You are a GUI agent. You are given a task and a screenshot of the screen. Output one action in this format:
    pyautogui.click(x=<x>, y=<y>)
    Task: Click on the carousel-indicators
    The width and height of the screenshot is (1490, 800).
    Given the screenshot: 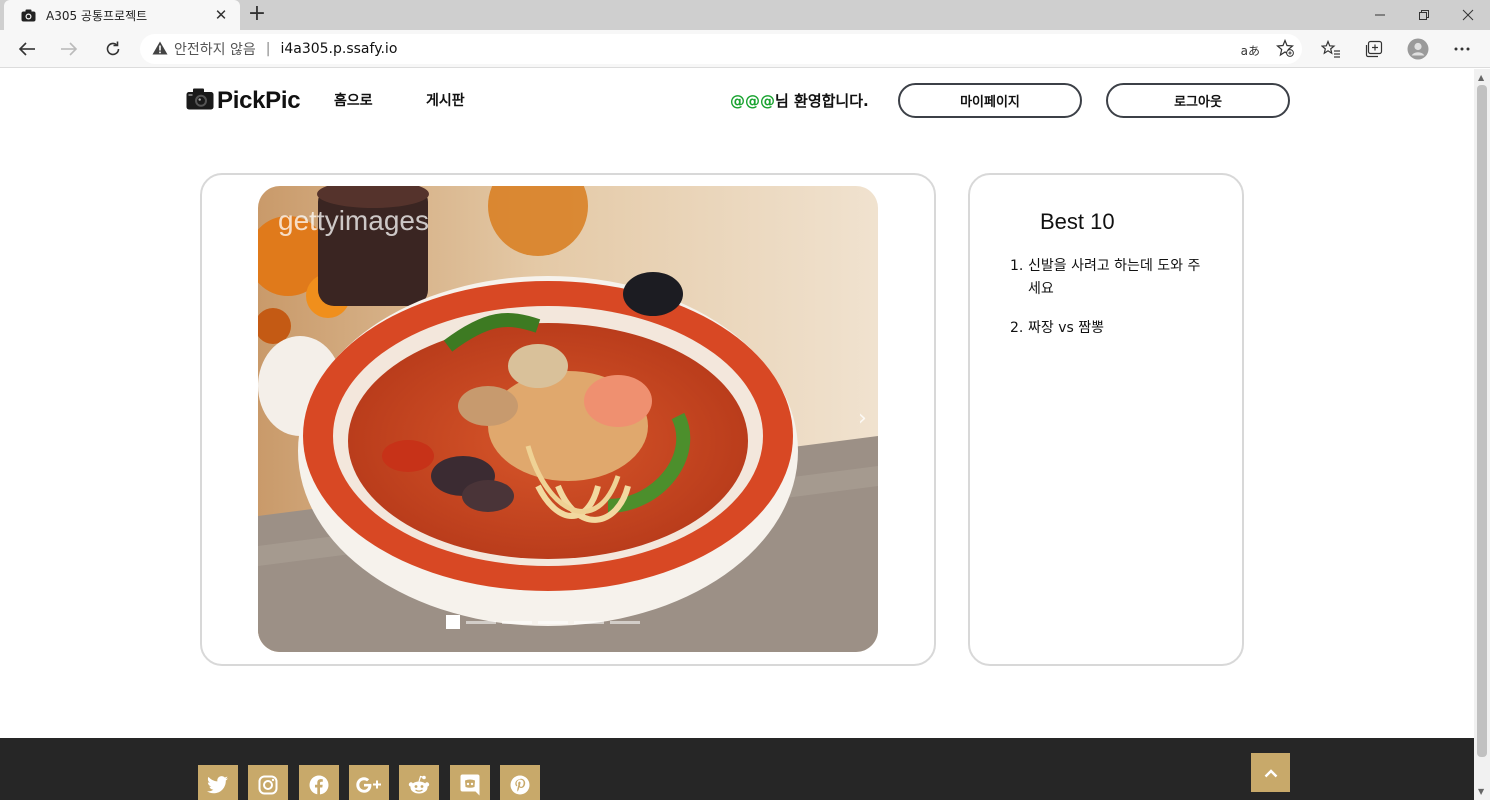 What is the action you would take?
    pyautogui.click(x=543, y=622)
    